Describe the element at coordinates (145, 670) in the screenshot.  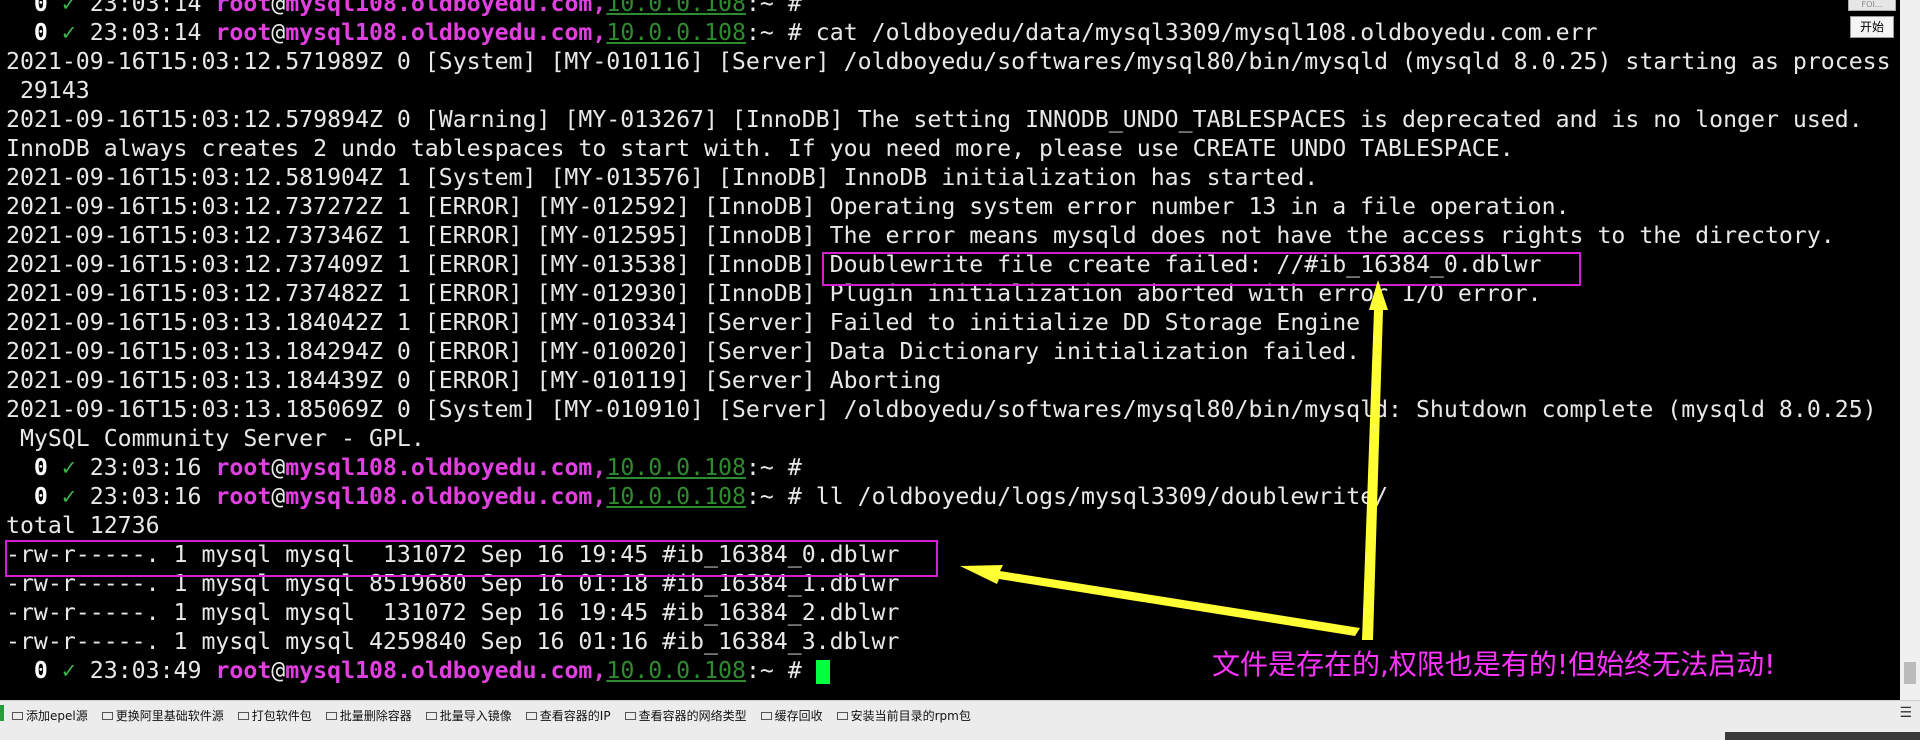
I see `prompt-time: 23:03:49` at that location.